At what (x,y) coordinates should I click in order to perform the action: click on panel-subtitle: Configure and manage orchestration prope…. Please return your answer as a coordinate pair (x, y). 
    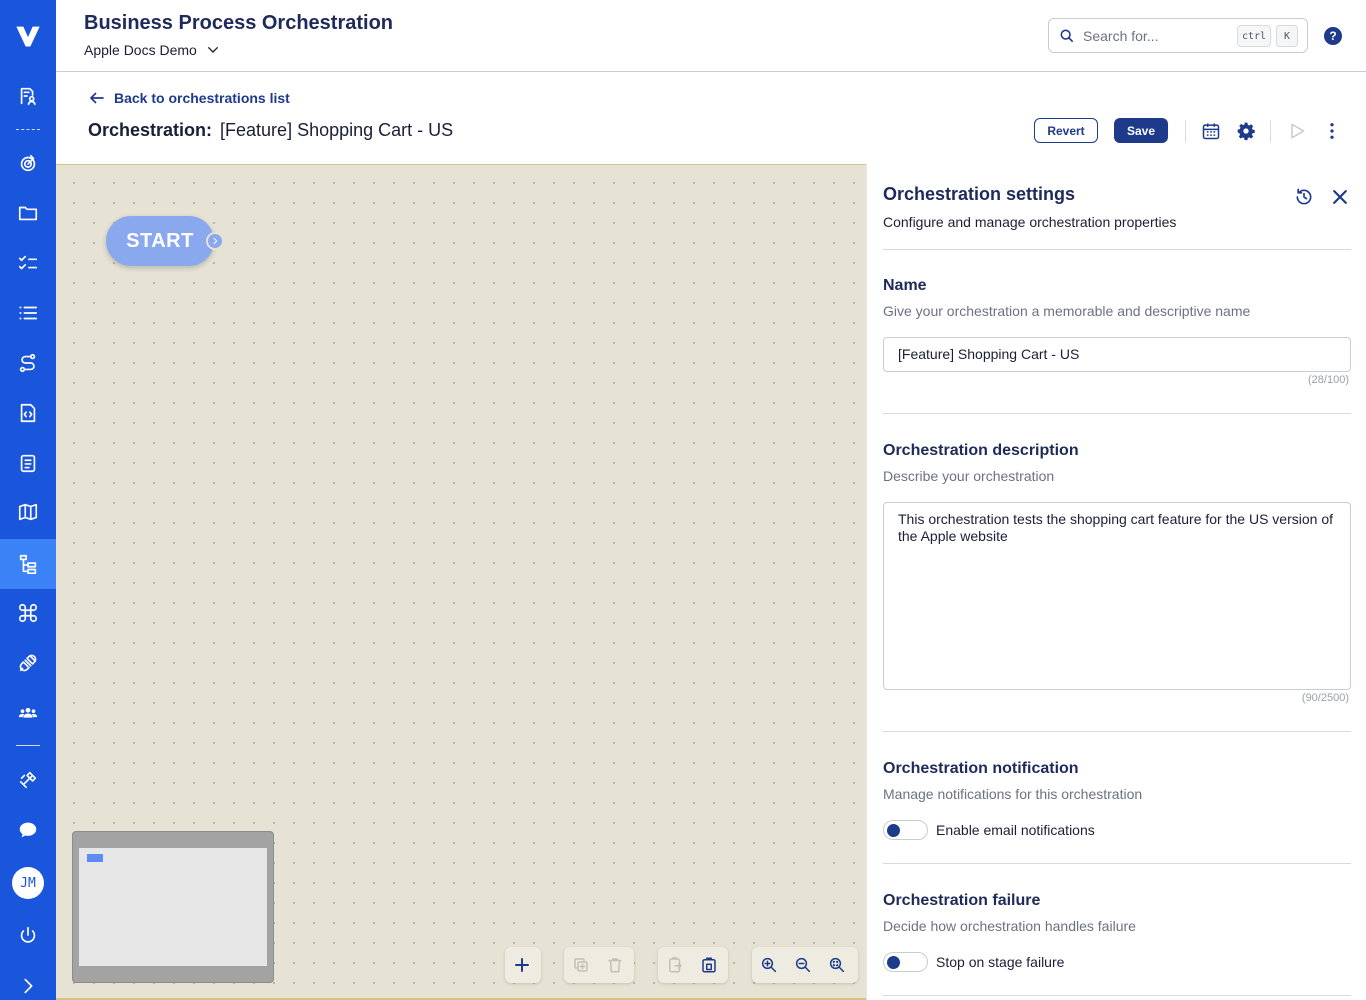
    Looking at the image, I should click on (1030, 222).